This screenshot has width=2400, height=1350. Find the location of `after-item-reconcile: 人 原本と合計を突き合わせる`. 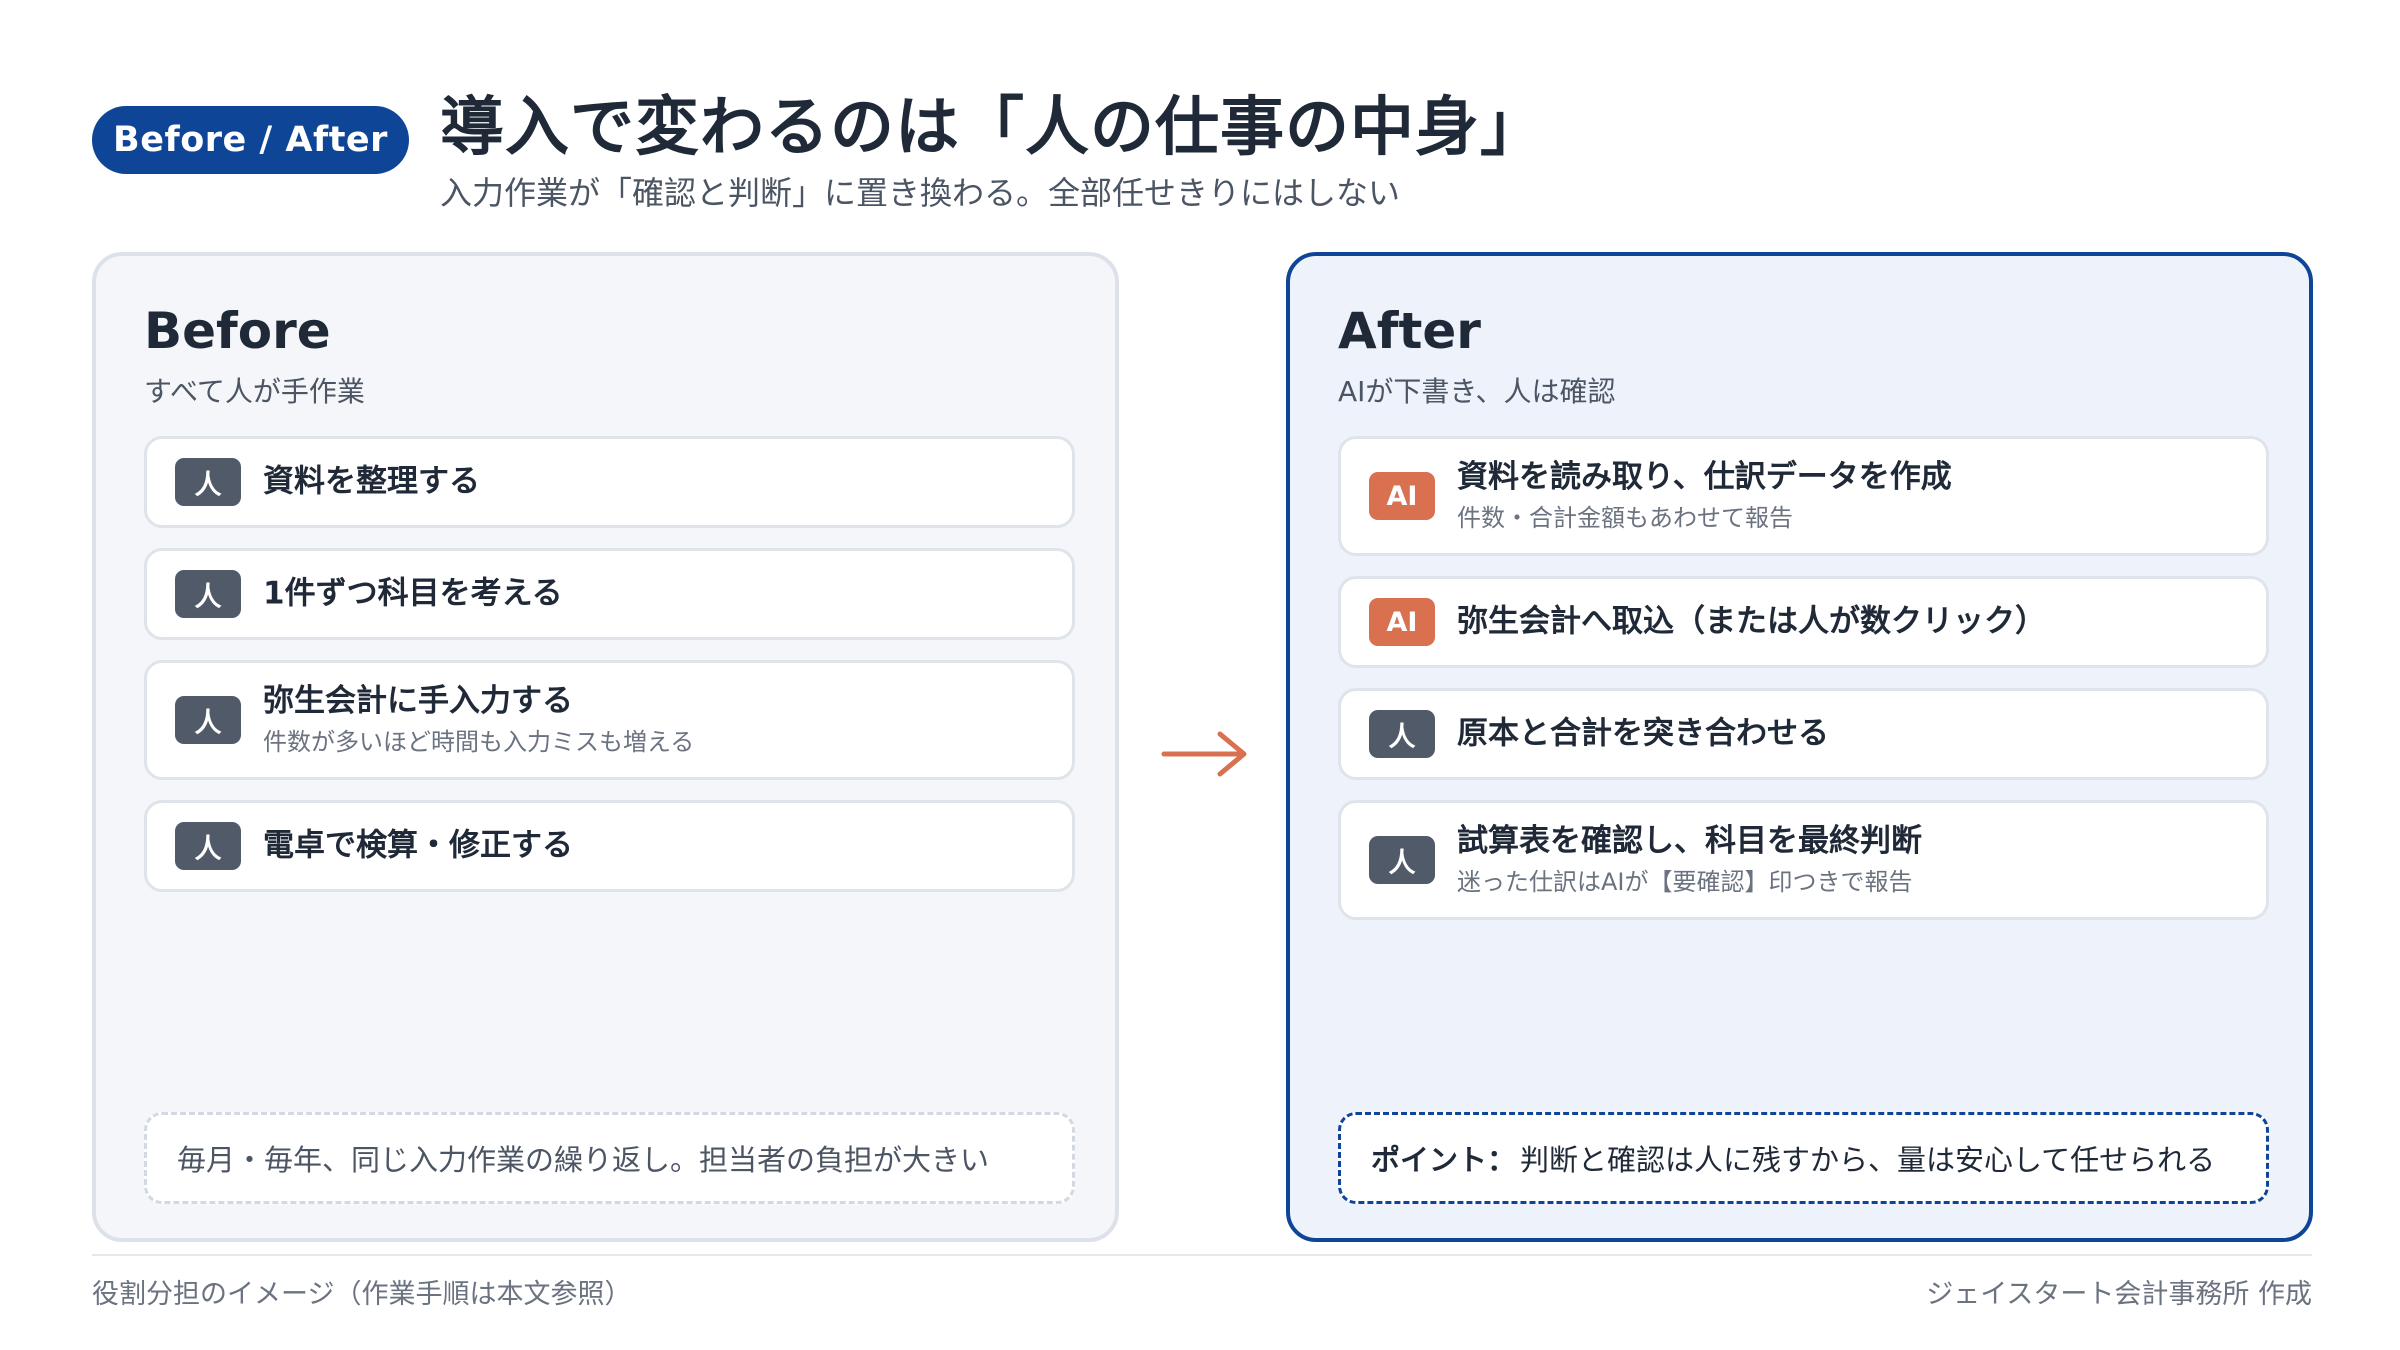

after-item-reconcile: 人 原本と合計を突き合わせる is located at coordinates (1803, 734).